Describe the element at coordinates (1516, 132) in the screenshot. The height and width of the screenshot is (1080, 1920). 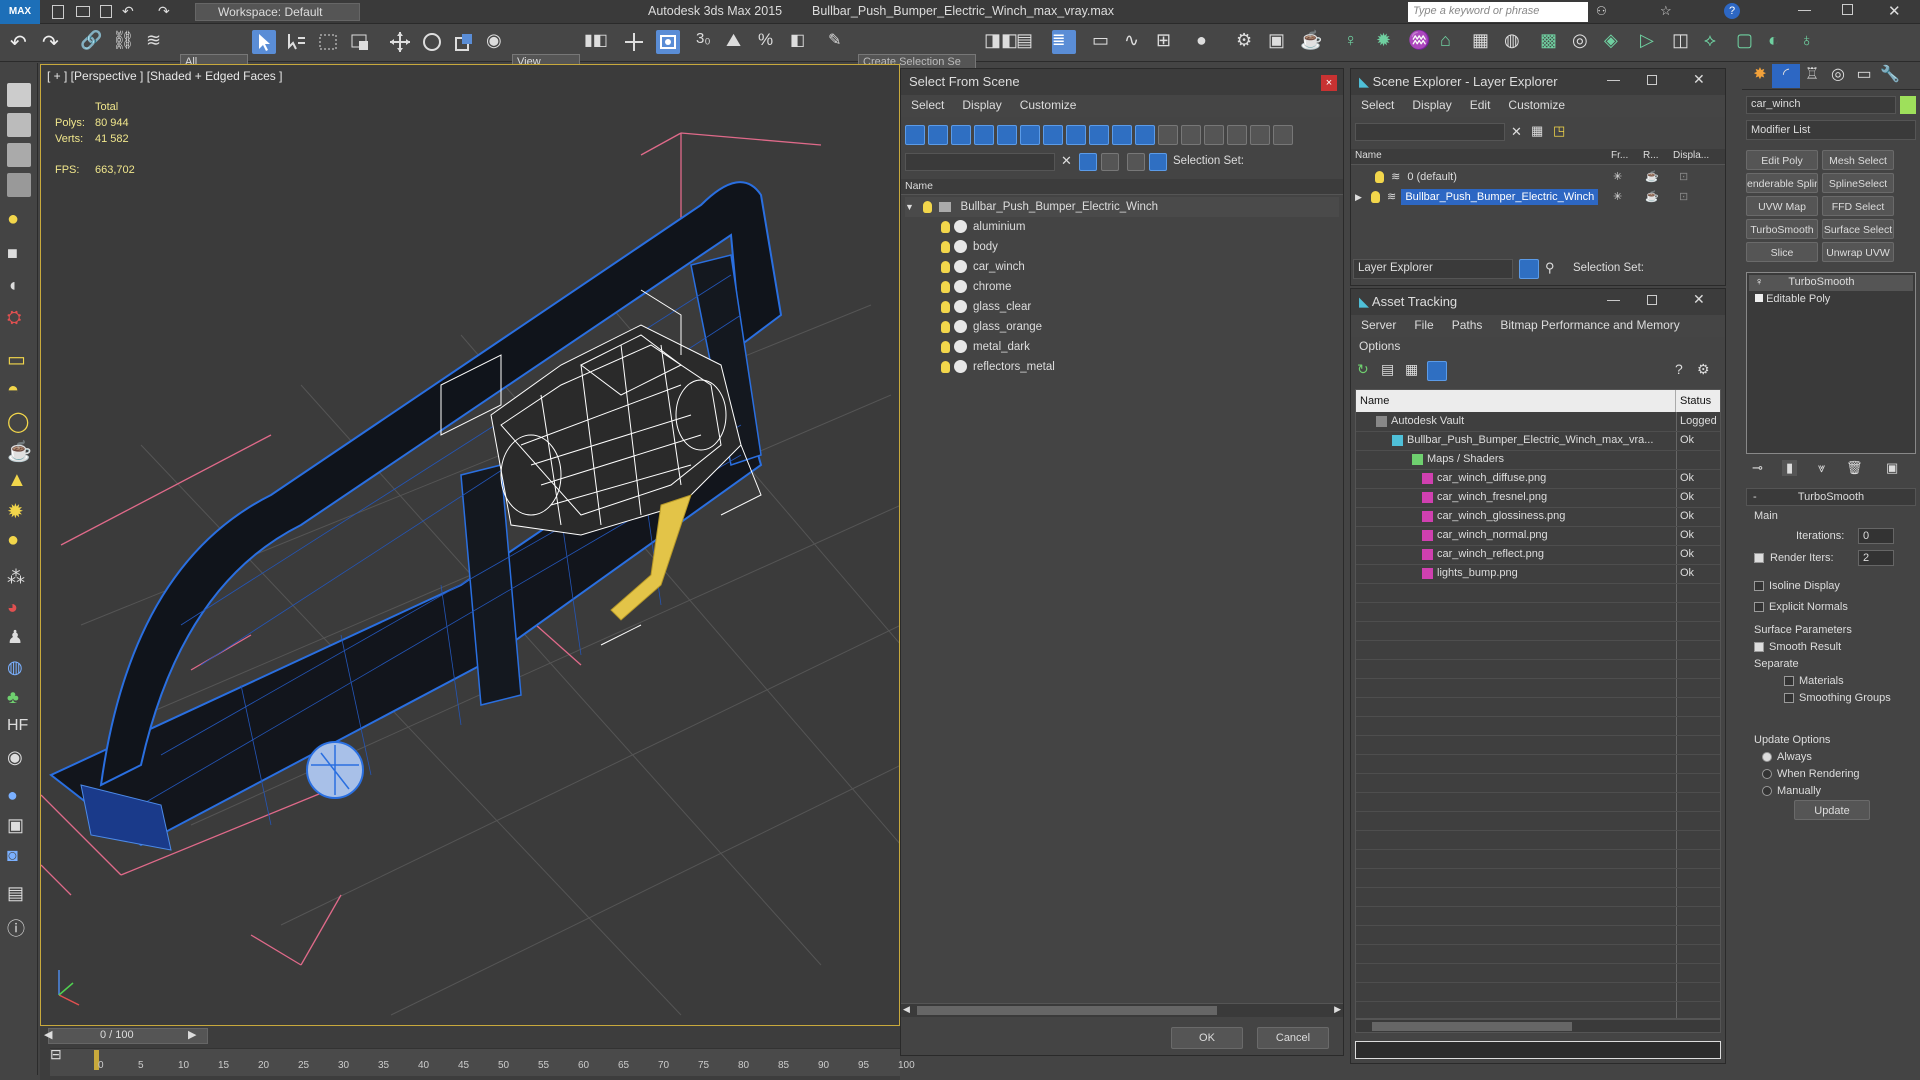
I see `se-clear-search-icon: ✕` at that location.